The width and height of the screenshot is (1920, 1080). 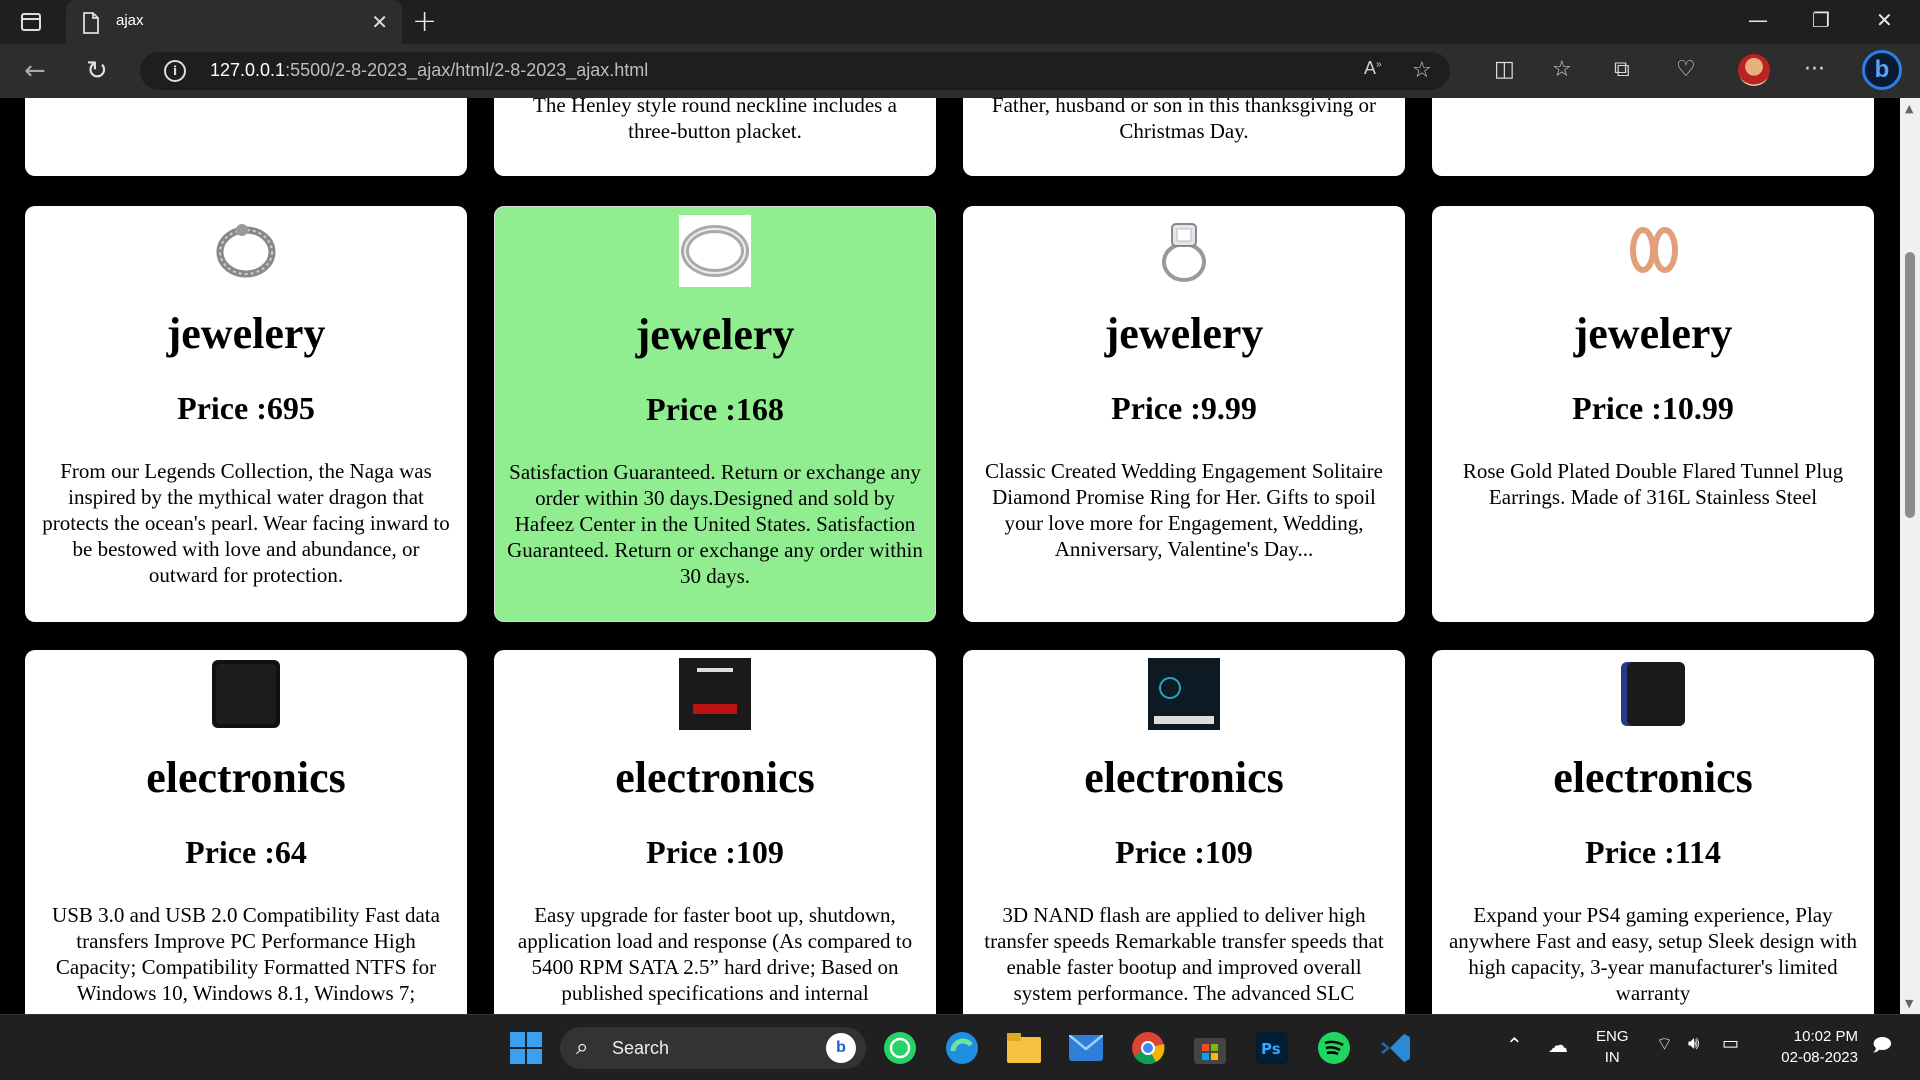 I want to click on close-window-icon: ✕, so click(x=1884, y=20).